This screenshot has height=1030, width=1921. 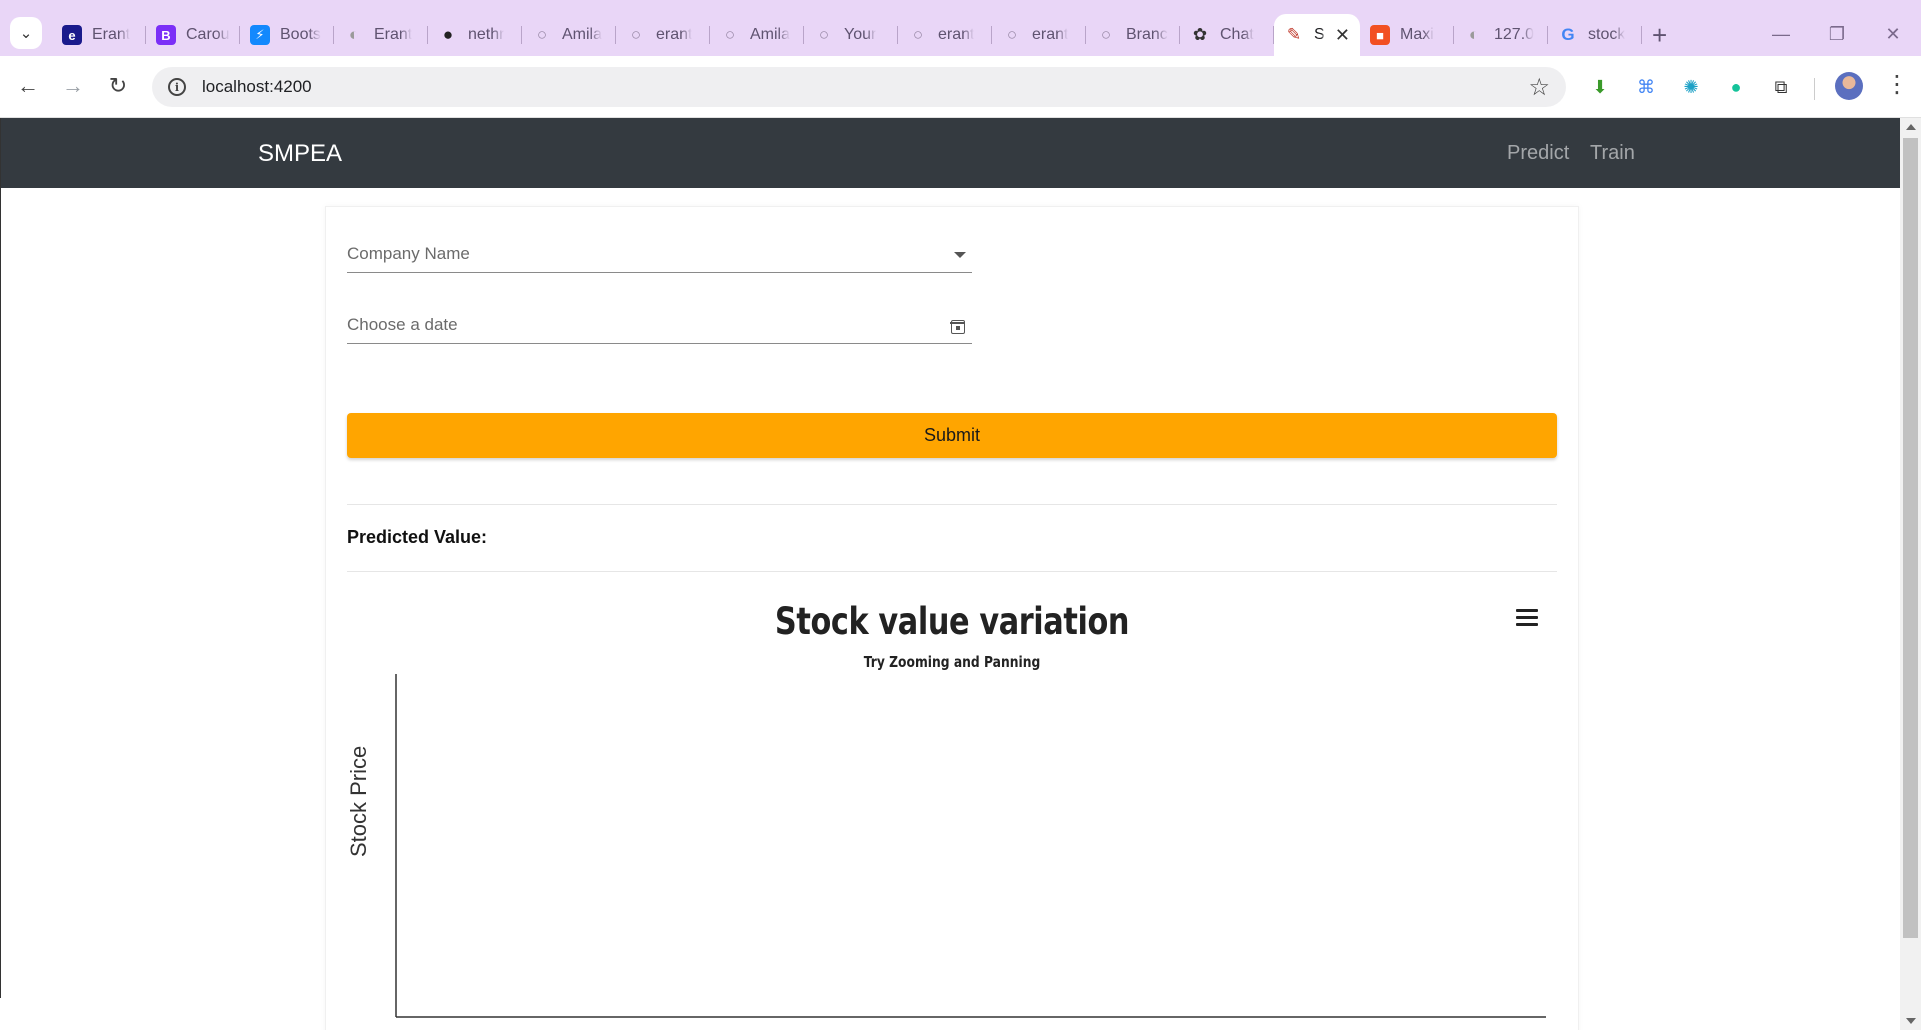 What do you see at coordinates (859, 87) in the screenshot?
I see `address-bar: i localhost:4200 ☆` at bounding box center [859, 87].